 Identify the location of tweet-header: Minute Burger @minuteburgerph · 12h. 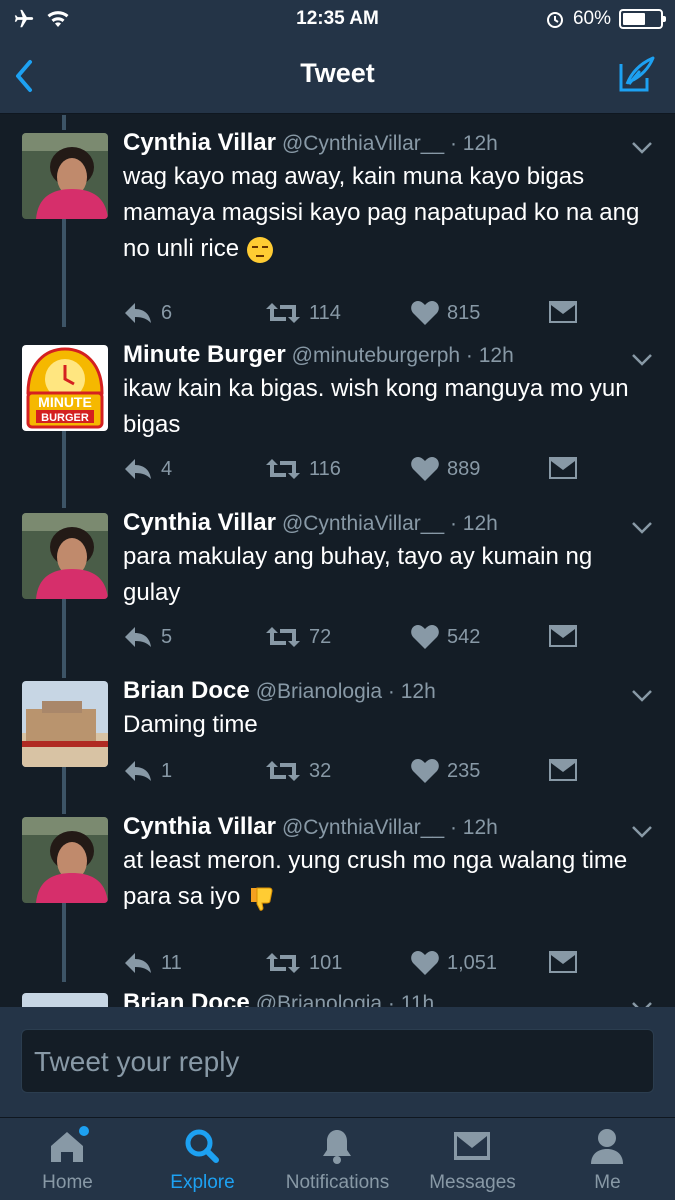
(318, 355).